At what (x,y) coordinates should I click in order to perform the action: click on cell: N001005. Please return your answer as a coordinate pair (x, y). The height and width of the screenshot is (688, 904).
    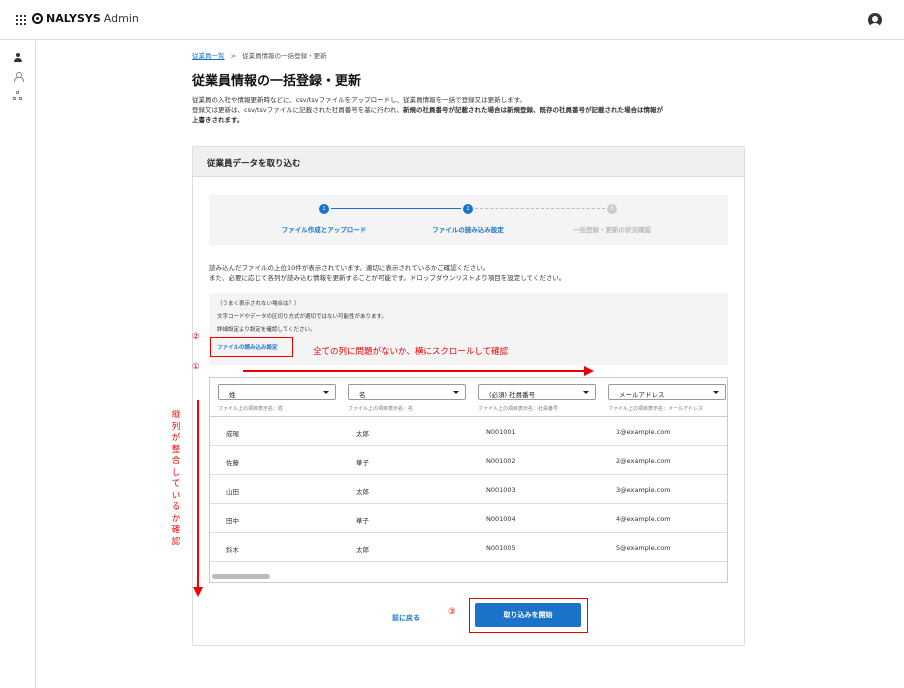
    Looking at the image, I should click on (501, 548).